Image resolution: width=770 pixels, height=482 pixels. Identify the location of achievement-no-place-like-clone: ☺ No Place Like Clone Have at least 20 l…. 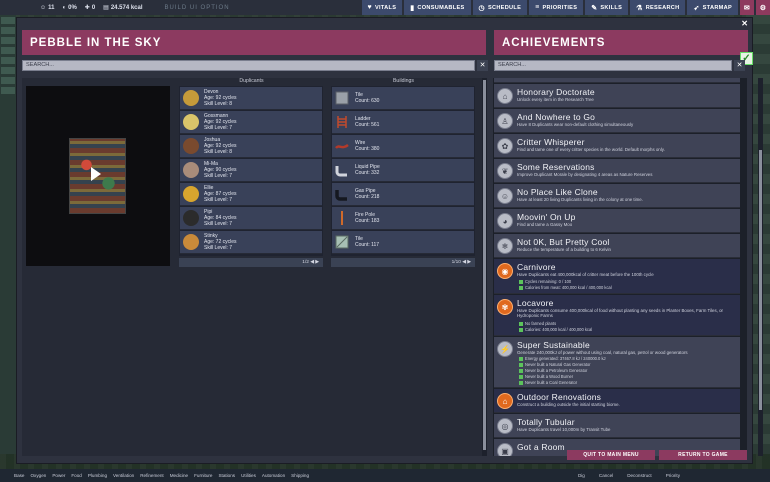
(617, 196).